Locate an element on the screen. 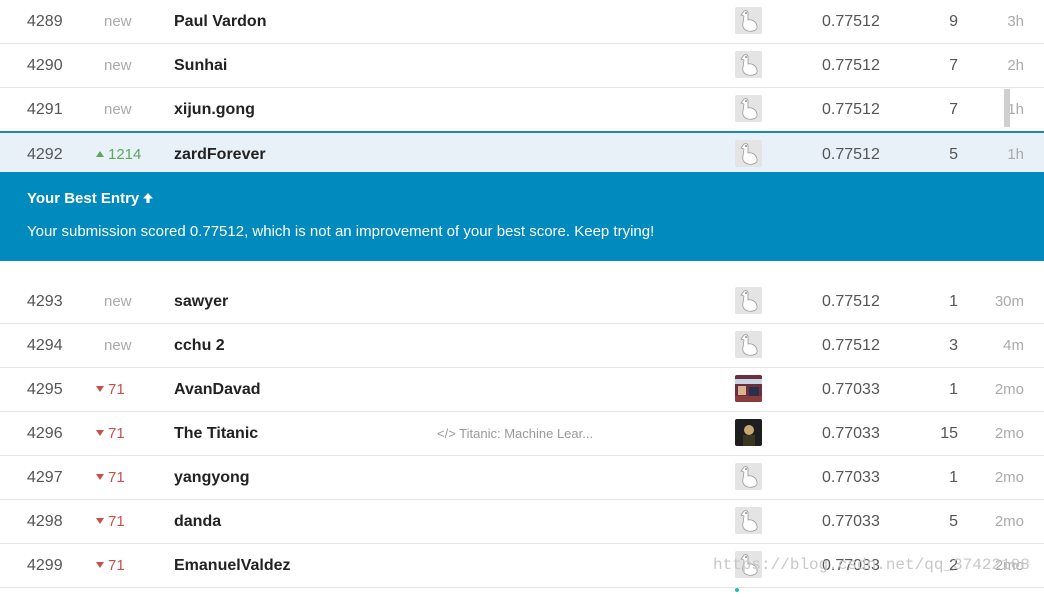 This screenshot has height=597, width=1044. leaderboard-row: 4290 new Sunhai 0.77512 7 2h is located at coordinates (522, 68).